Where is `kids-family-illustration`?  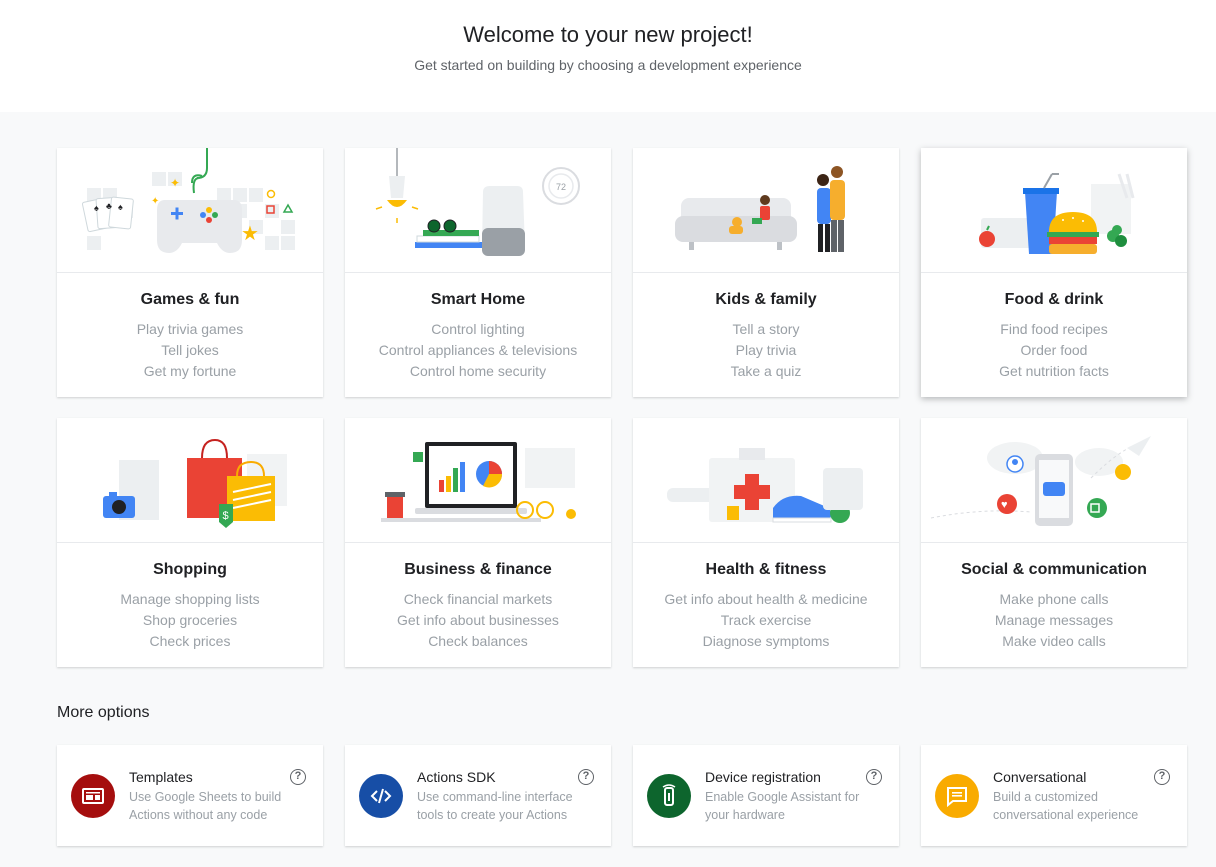
kids-family-illustration is located at coordinates (766, 210).